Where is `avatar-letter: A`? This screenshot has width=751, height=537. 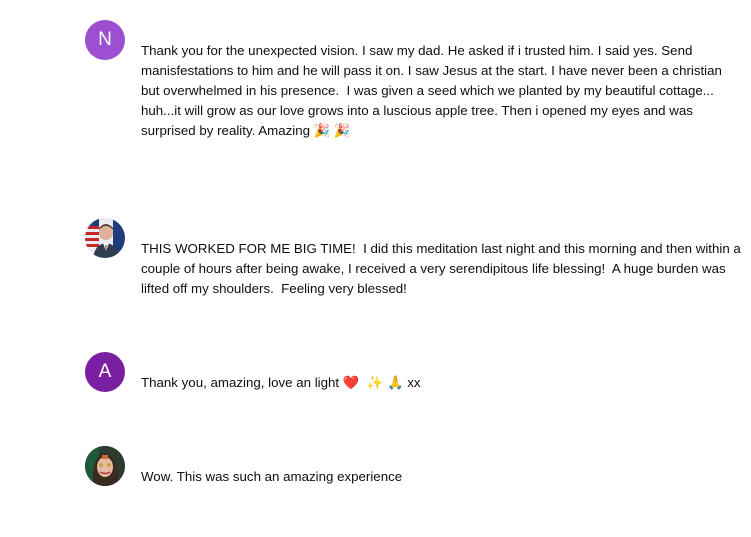 avatar-letter: A is located at coordinates (105, 371).